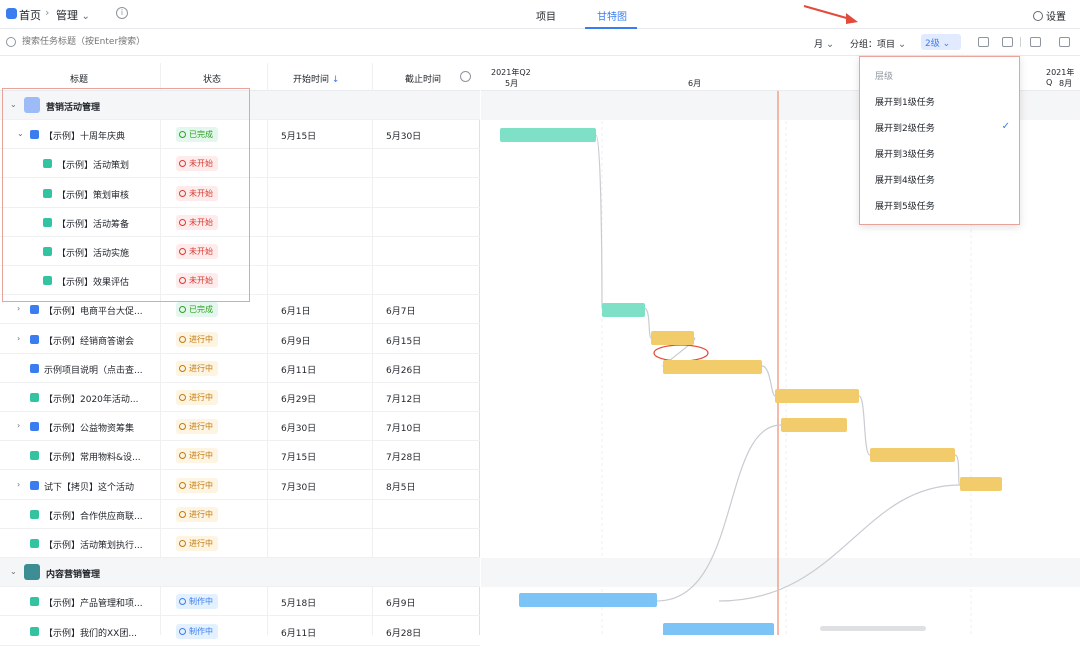  I want to click on annotation-arrowhead, so click(852, 18).